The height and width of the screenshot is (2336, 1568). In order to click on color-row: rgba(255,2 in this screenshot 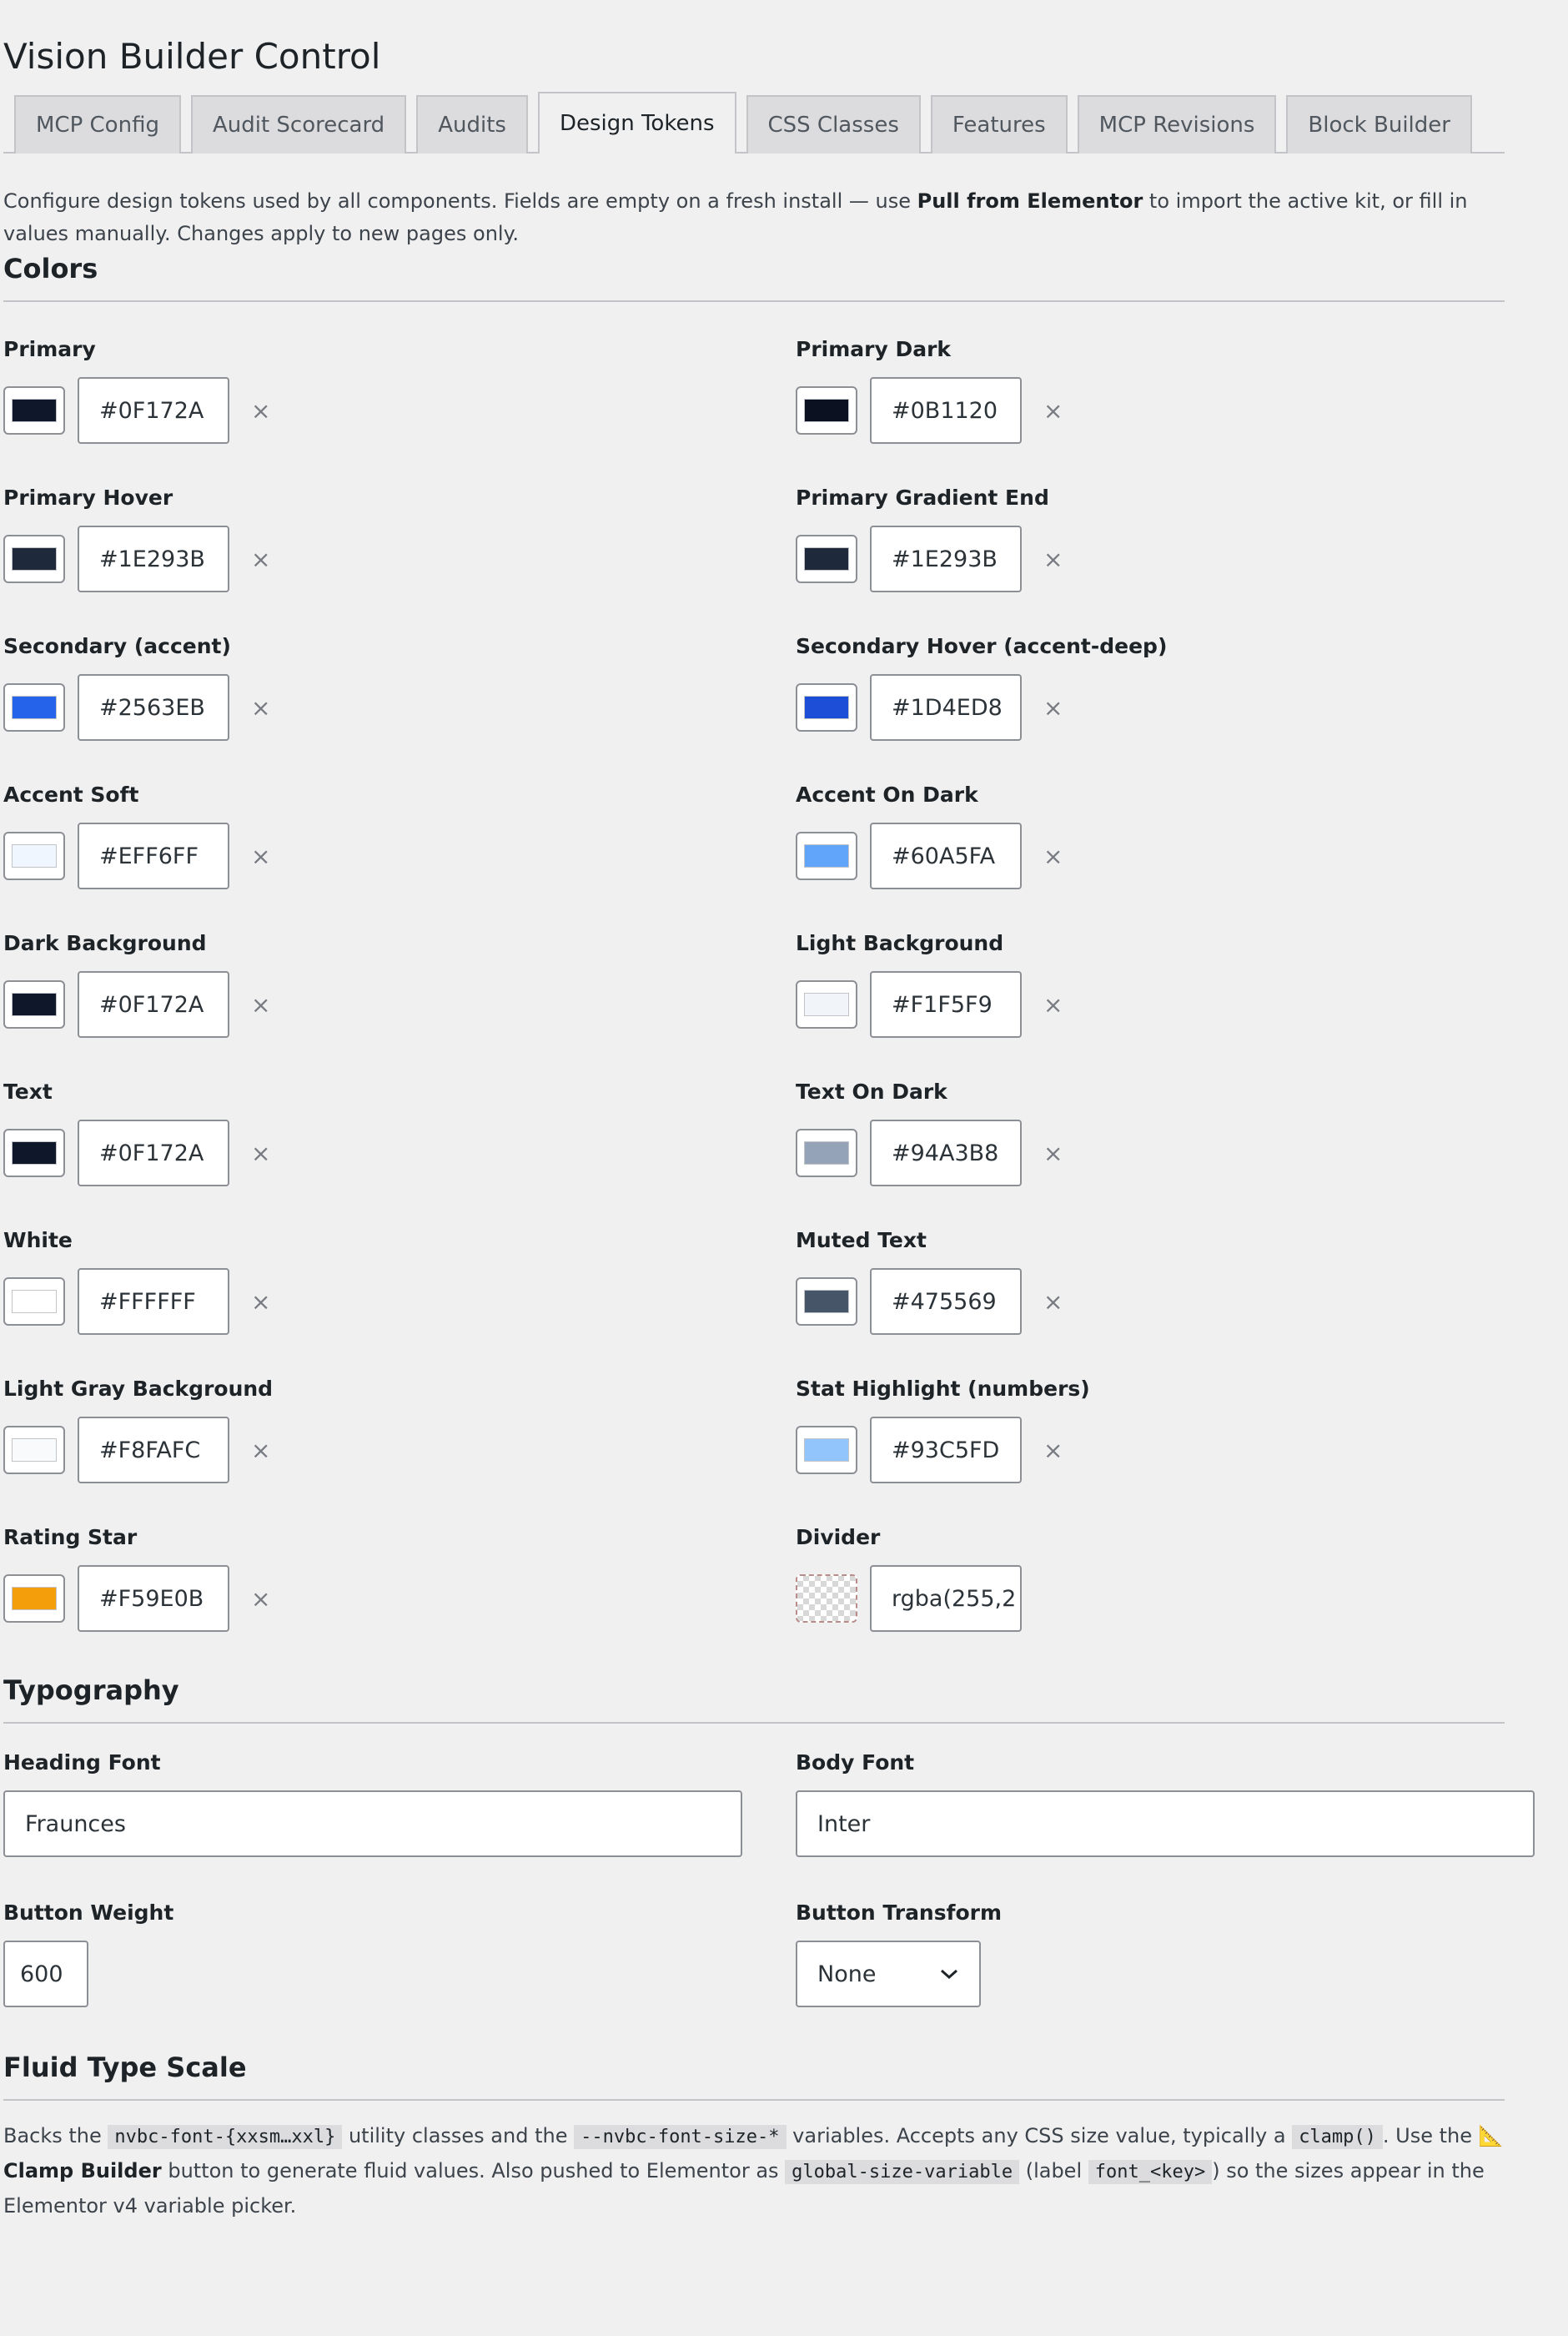, I will do `click(1167, 1598)`.